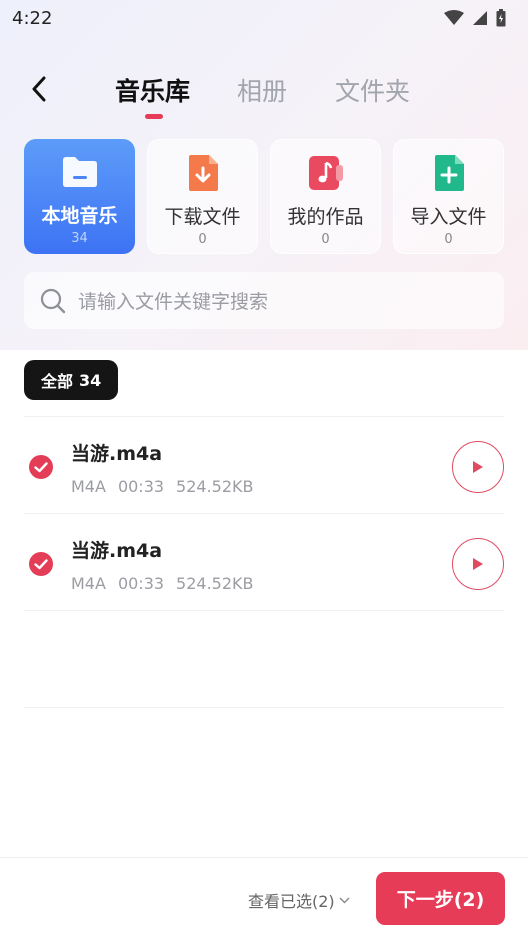 The width and height of the screenshot is (528, 939). What do you see at coordinates (448, 217) in the screenshot?
I see `category-label: 导入文件` at bounding box center [448, 217].